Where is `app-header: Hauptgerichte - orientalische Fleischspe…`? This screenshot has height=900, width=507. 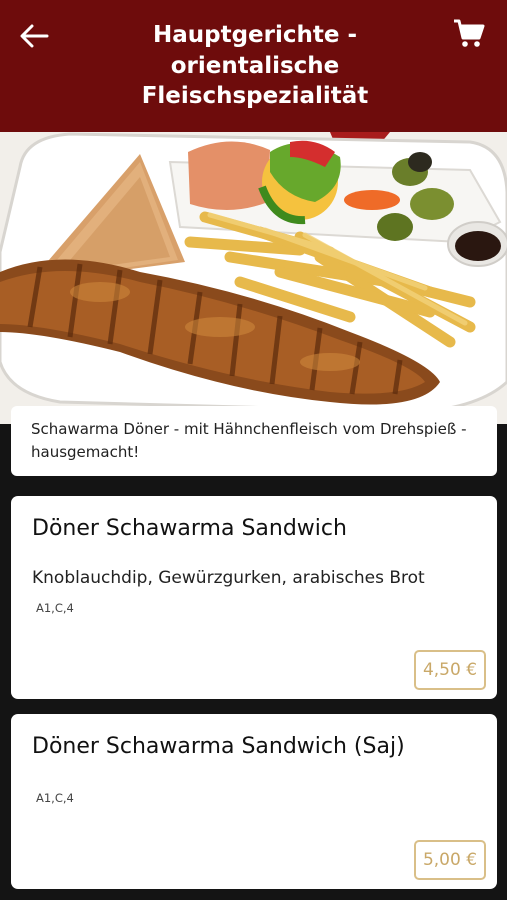 app-header: Hauptgerichte - orientalische Fleischspe… is located at coordinates (253, 66).